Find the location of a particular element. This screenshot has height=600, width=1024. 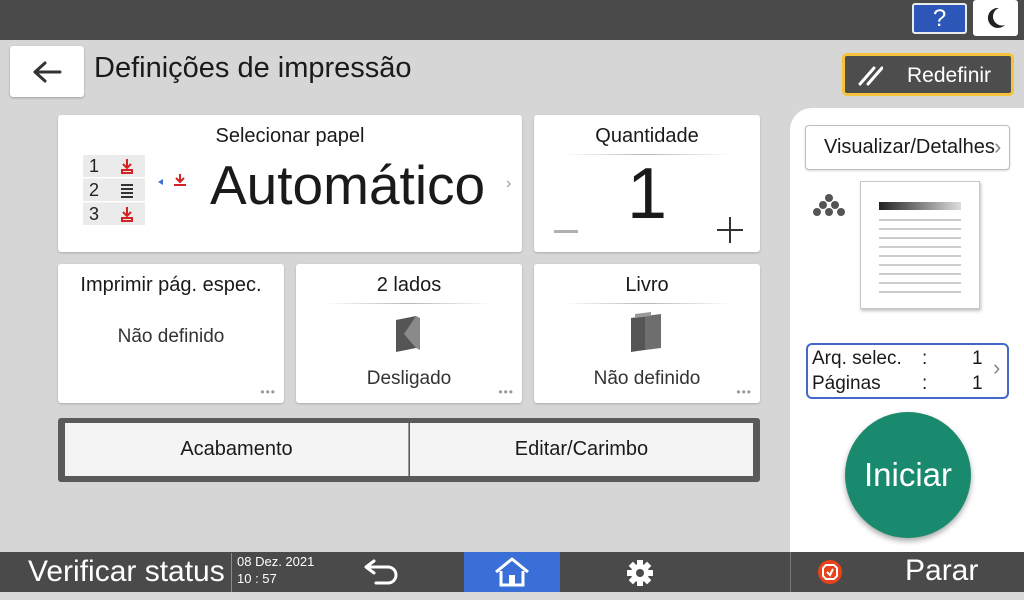

two-sided-tile: 2 lados Desligado ••• is located at coordinates (409, 333).